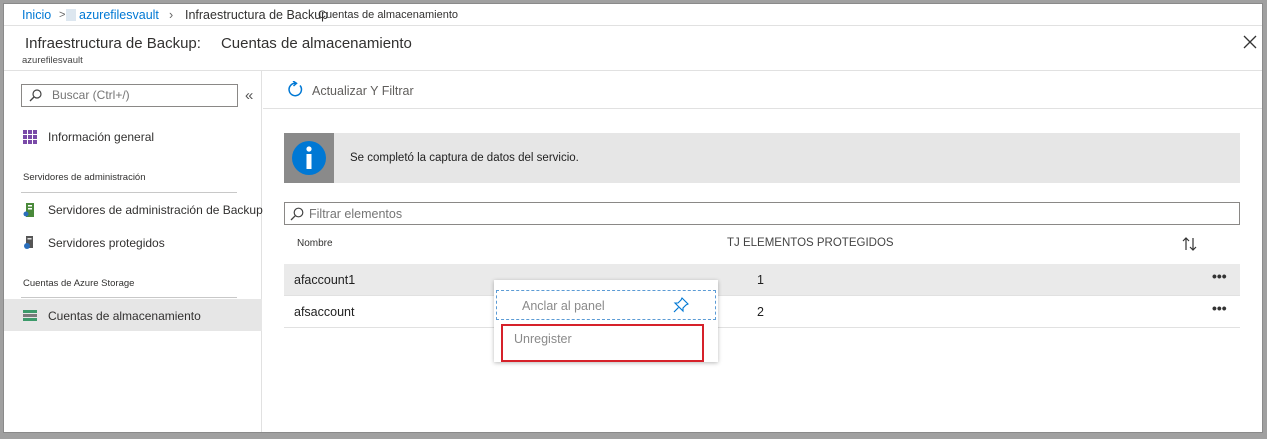 Image resolution: width=1267 pixels, height=439 pixels. I want to click on info-icon, so click(309, 158).